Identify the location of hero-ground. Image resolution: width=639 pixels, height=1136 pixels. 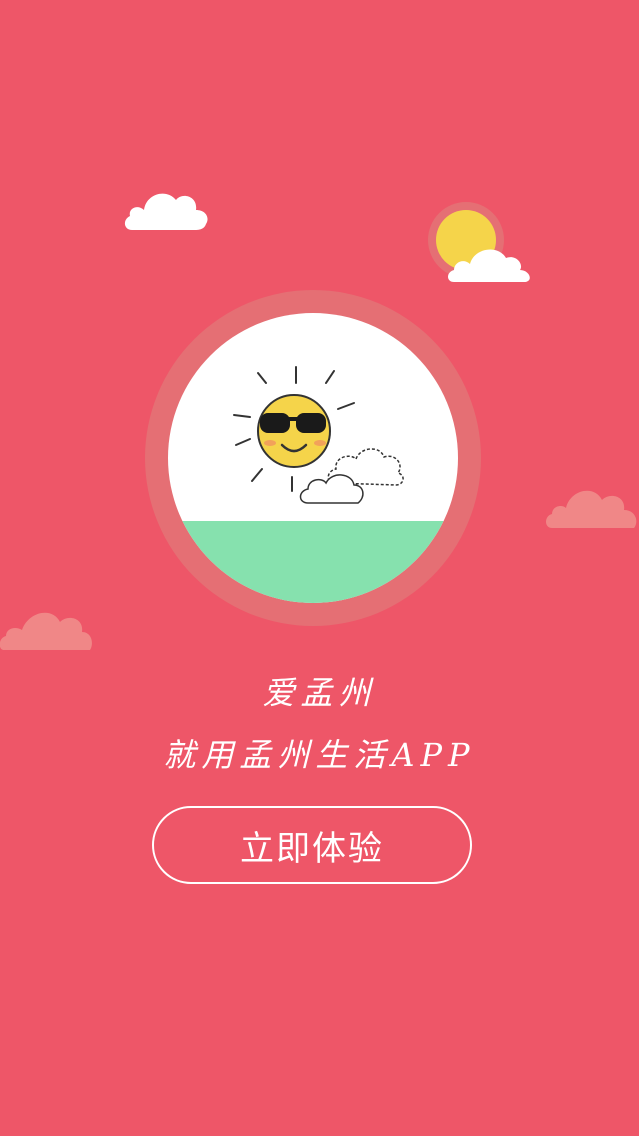
(313, 562).